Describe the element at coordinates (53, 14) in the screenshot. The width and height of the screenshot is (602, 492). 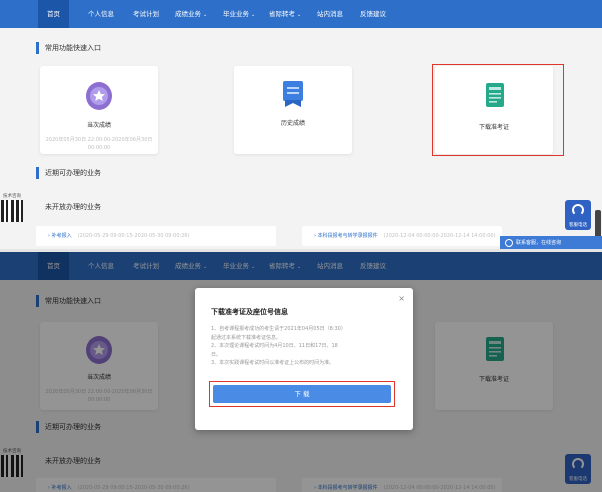
I see `nav-home: 首页` at that location.